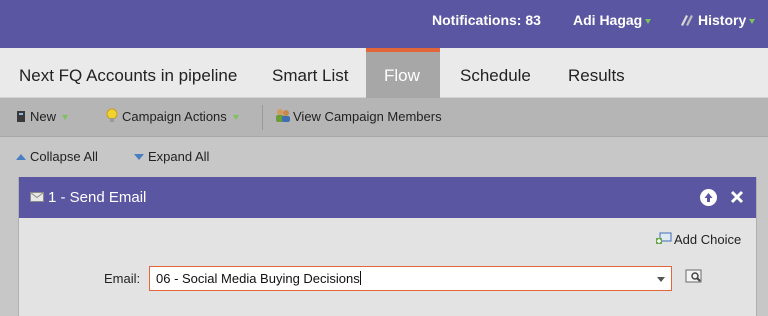 This screenshot has width=768, height=316. I want to click on add-choice-button: Add Choice, so click(698, 239).